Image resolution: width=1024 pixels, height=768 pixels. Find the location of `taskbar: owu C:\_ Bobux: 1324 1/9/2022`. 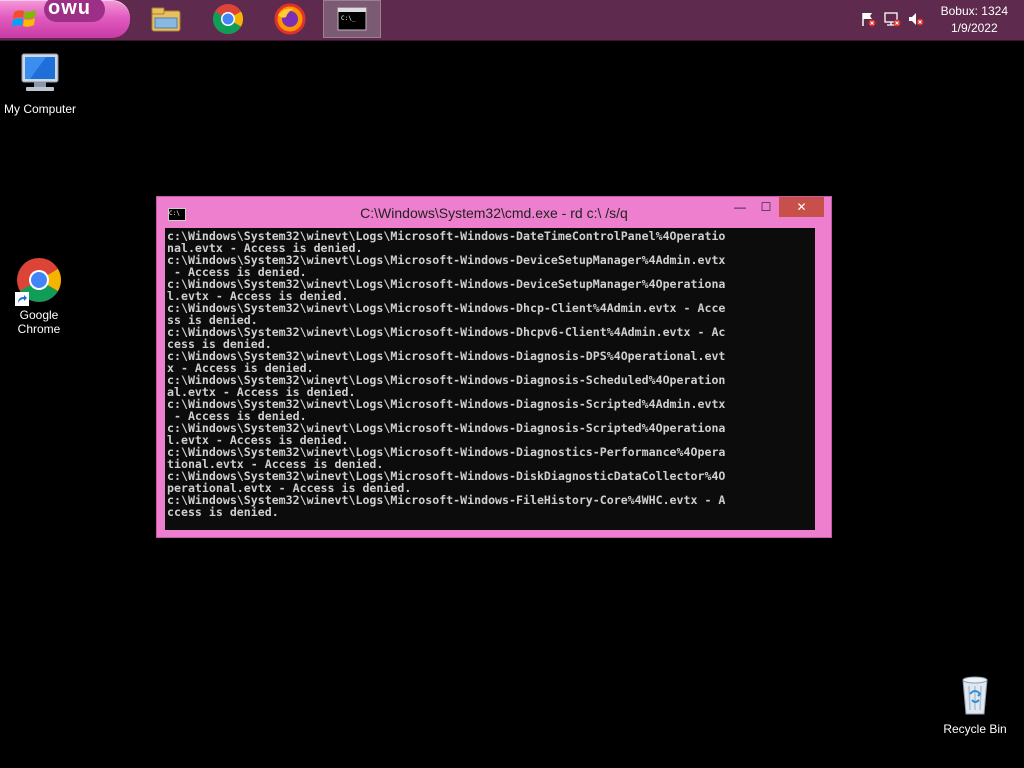

taskbar: owu C:\_ Bobux: 1324 1/9/2022 is located at coordinates (512, 20).